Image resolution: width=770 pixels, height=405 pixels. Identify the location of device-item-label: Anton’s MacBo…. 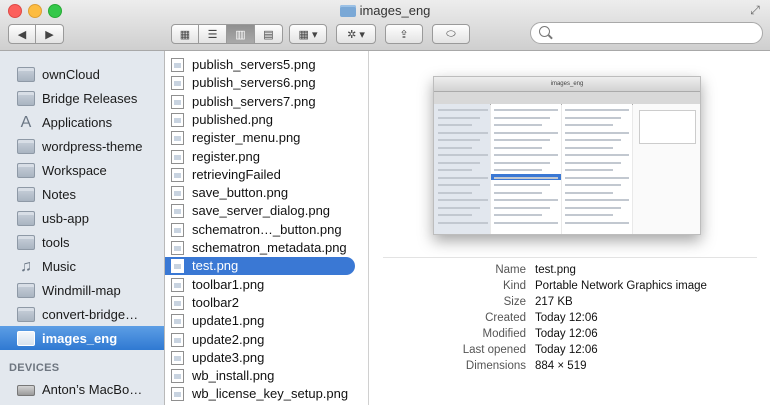
(92, 389).